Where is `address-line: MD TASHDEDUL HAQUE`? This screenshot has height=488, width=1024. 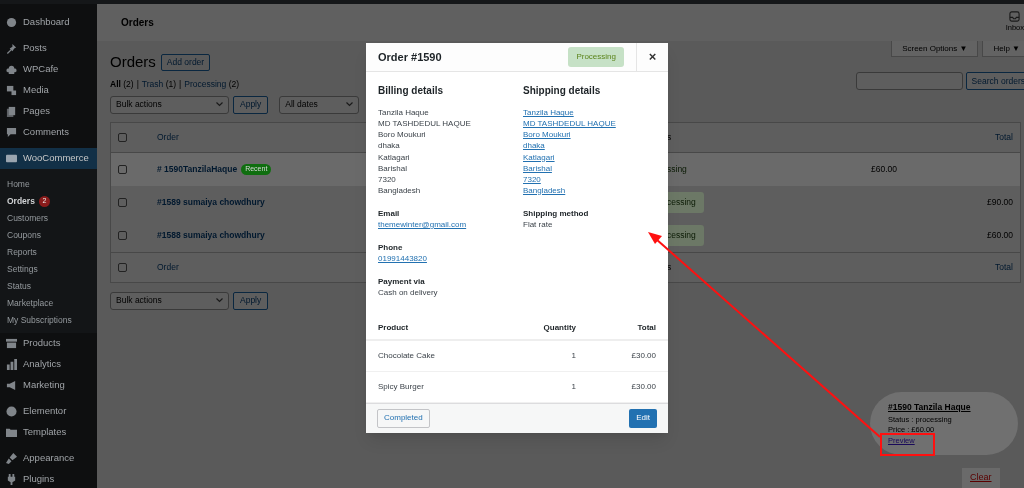
address-line: MD TASHDEDUL HAQUE is located at coordinates (424, 124).